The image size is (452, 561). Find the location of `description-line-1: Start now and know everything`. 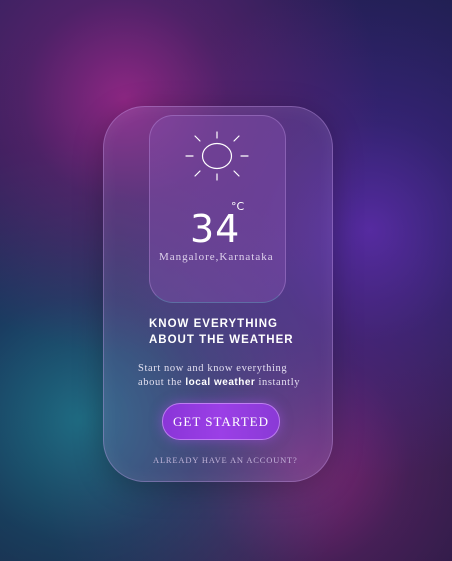

description-line-1: Start now and know everything is located at coordinates (213, 368).